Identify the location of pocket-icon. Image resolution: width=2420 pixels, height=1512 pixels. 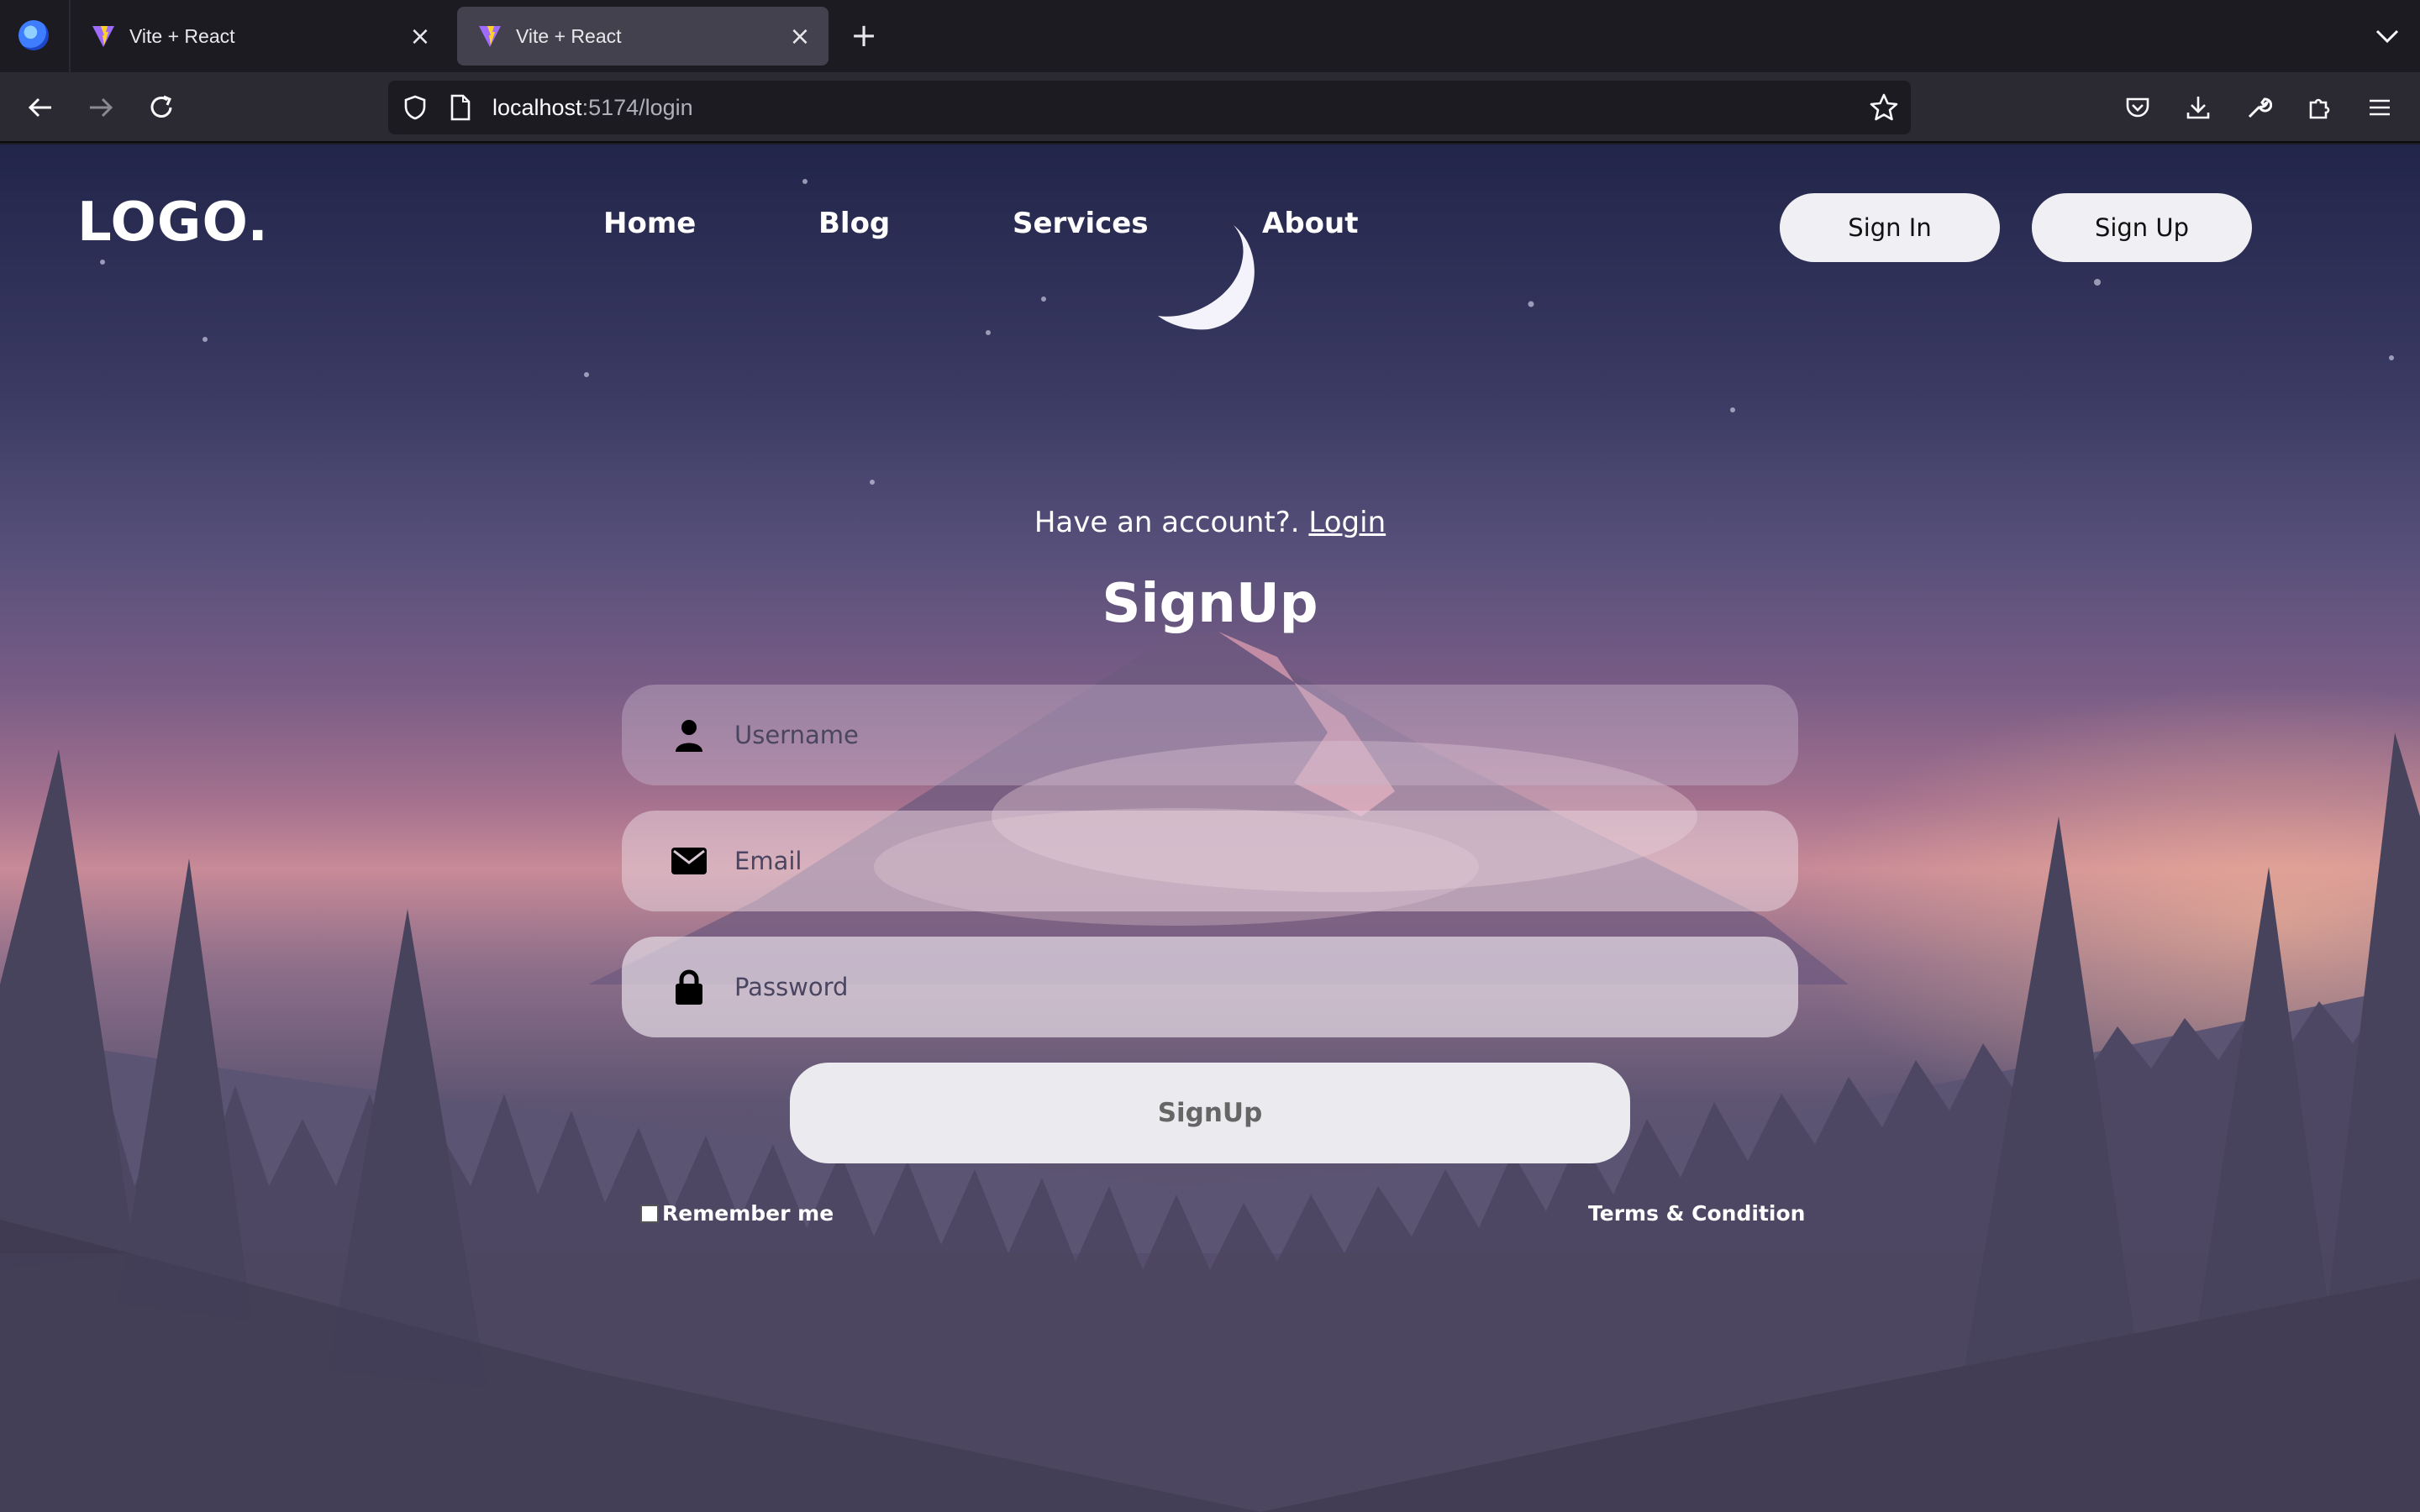
(2138, 107).